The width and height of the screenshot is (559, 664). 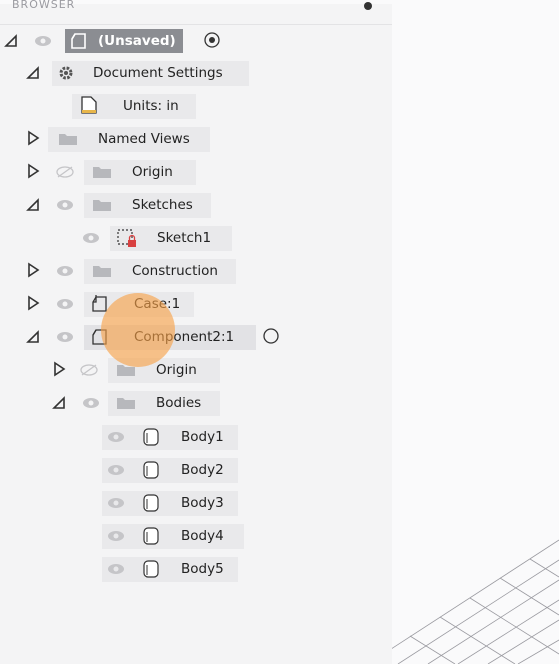 I want to click on tree-row-body1: Body1, so click(x=125, y=436).